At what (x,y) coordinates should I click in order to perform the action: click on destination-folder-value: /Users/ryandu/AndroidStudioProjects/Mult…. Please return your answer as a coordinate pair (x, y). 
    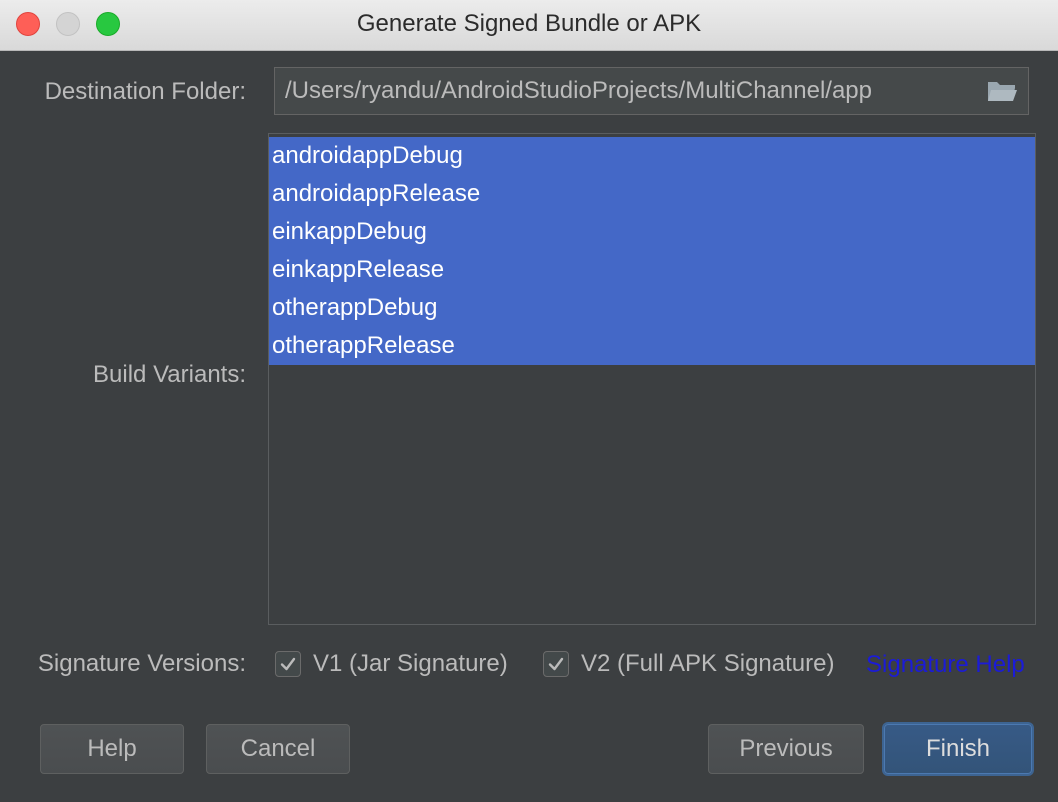
    Looking at the image, I should click on (578, 90).